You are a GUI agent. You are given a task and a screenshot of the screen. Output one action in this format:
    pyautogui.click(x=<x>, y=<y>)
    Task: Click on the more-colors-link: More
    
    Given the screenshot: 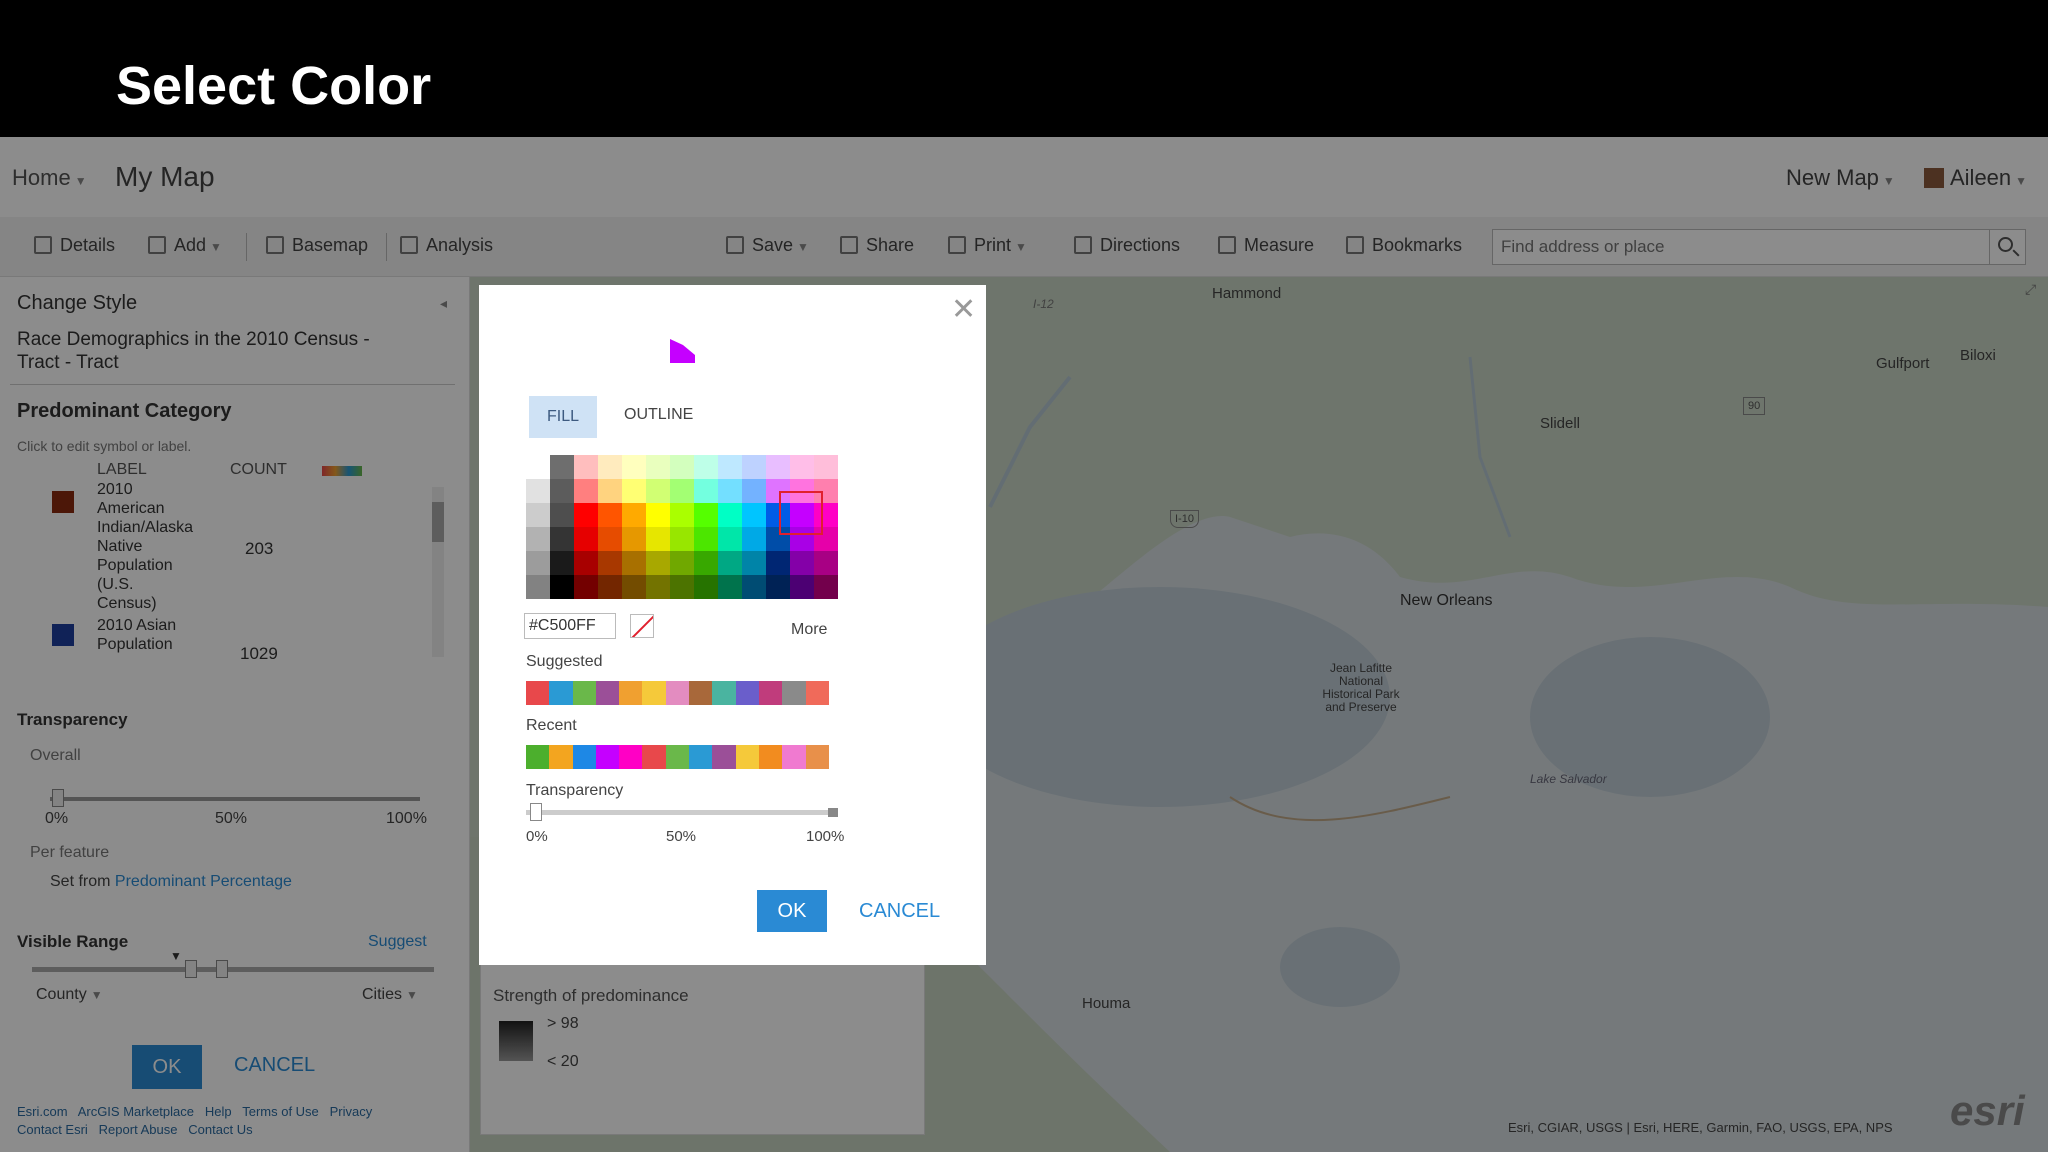 What is the action you would take?
    pyautogui.click(x=809, y=630)
    